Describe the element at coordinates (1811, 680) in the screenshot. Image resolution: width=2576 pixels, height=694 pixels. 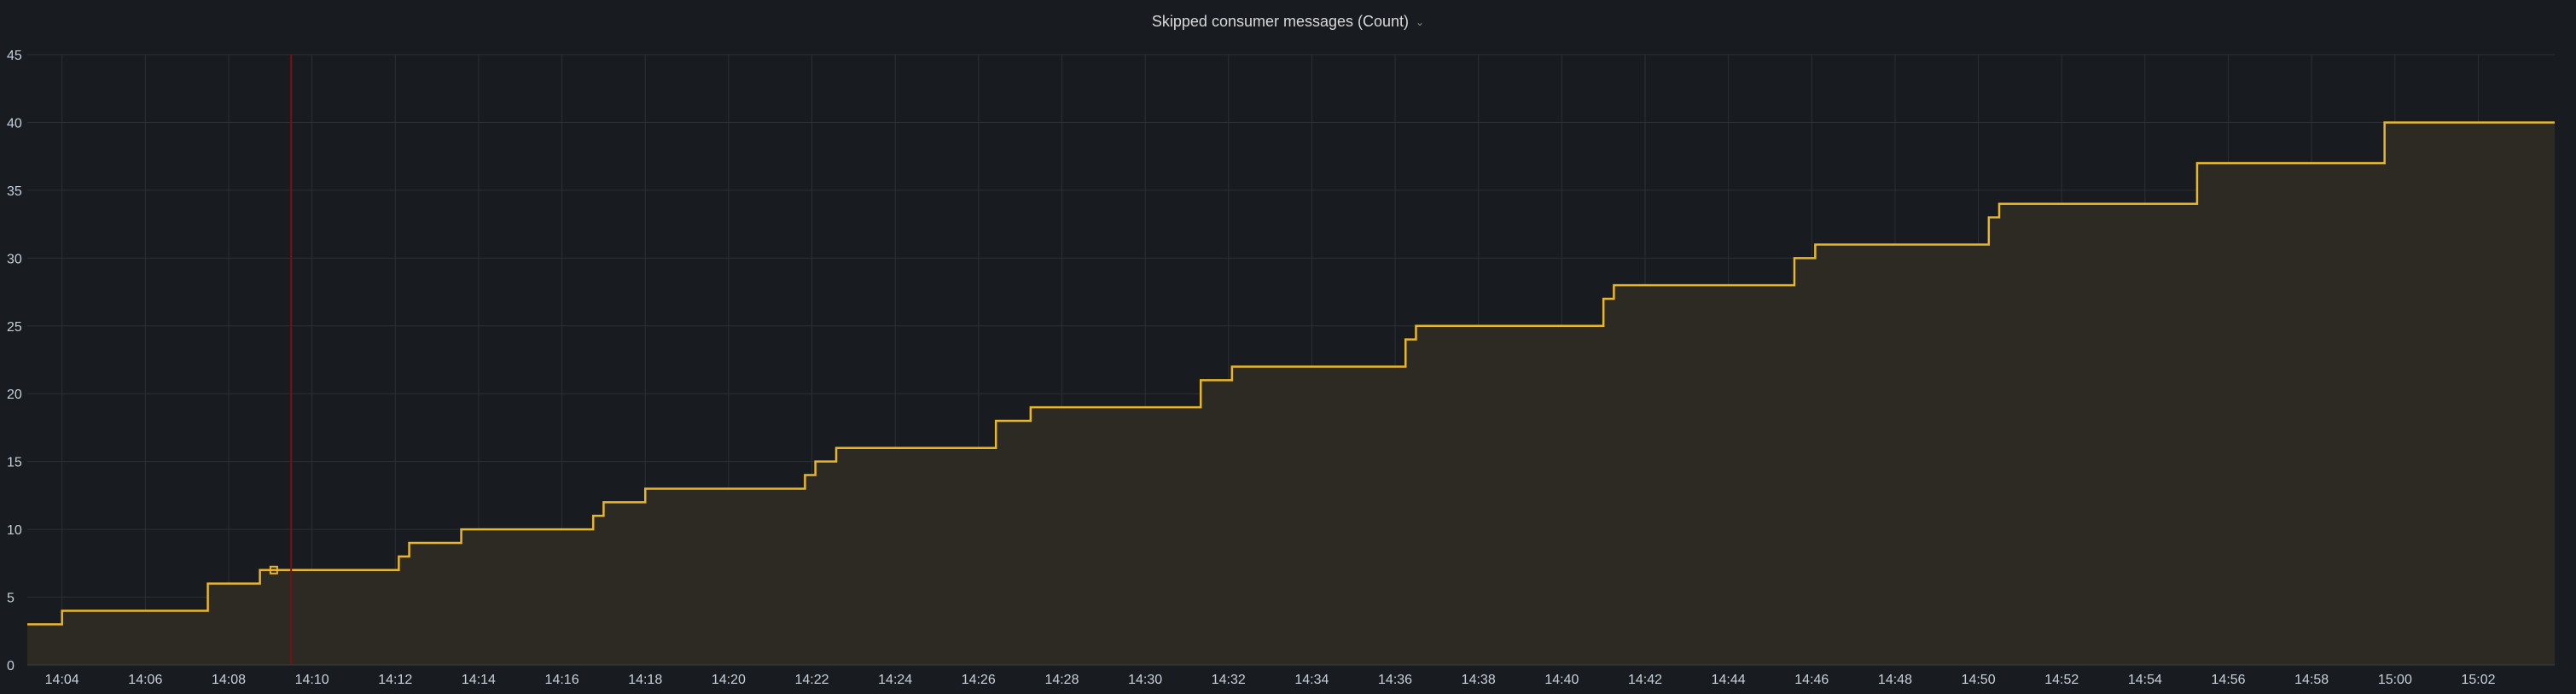
I see `x-tick-label: 14:46` at that location.